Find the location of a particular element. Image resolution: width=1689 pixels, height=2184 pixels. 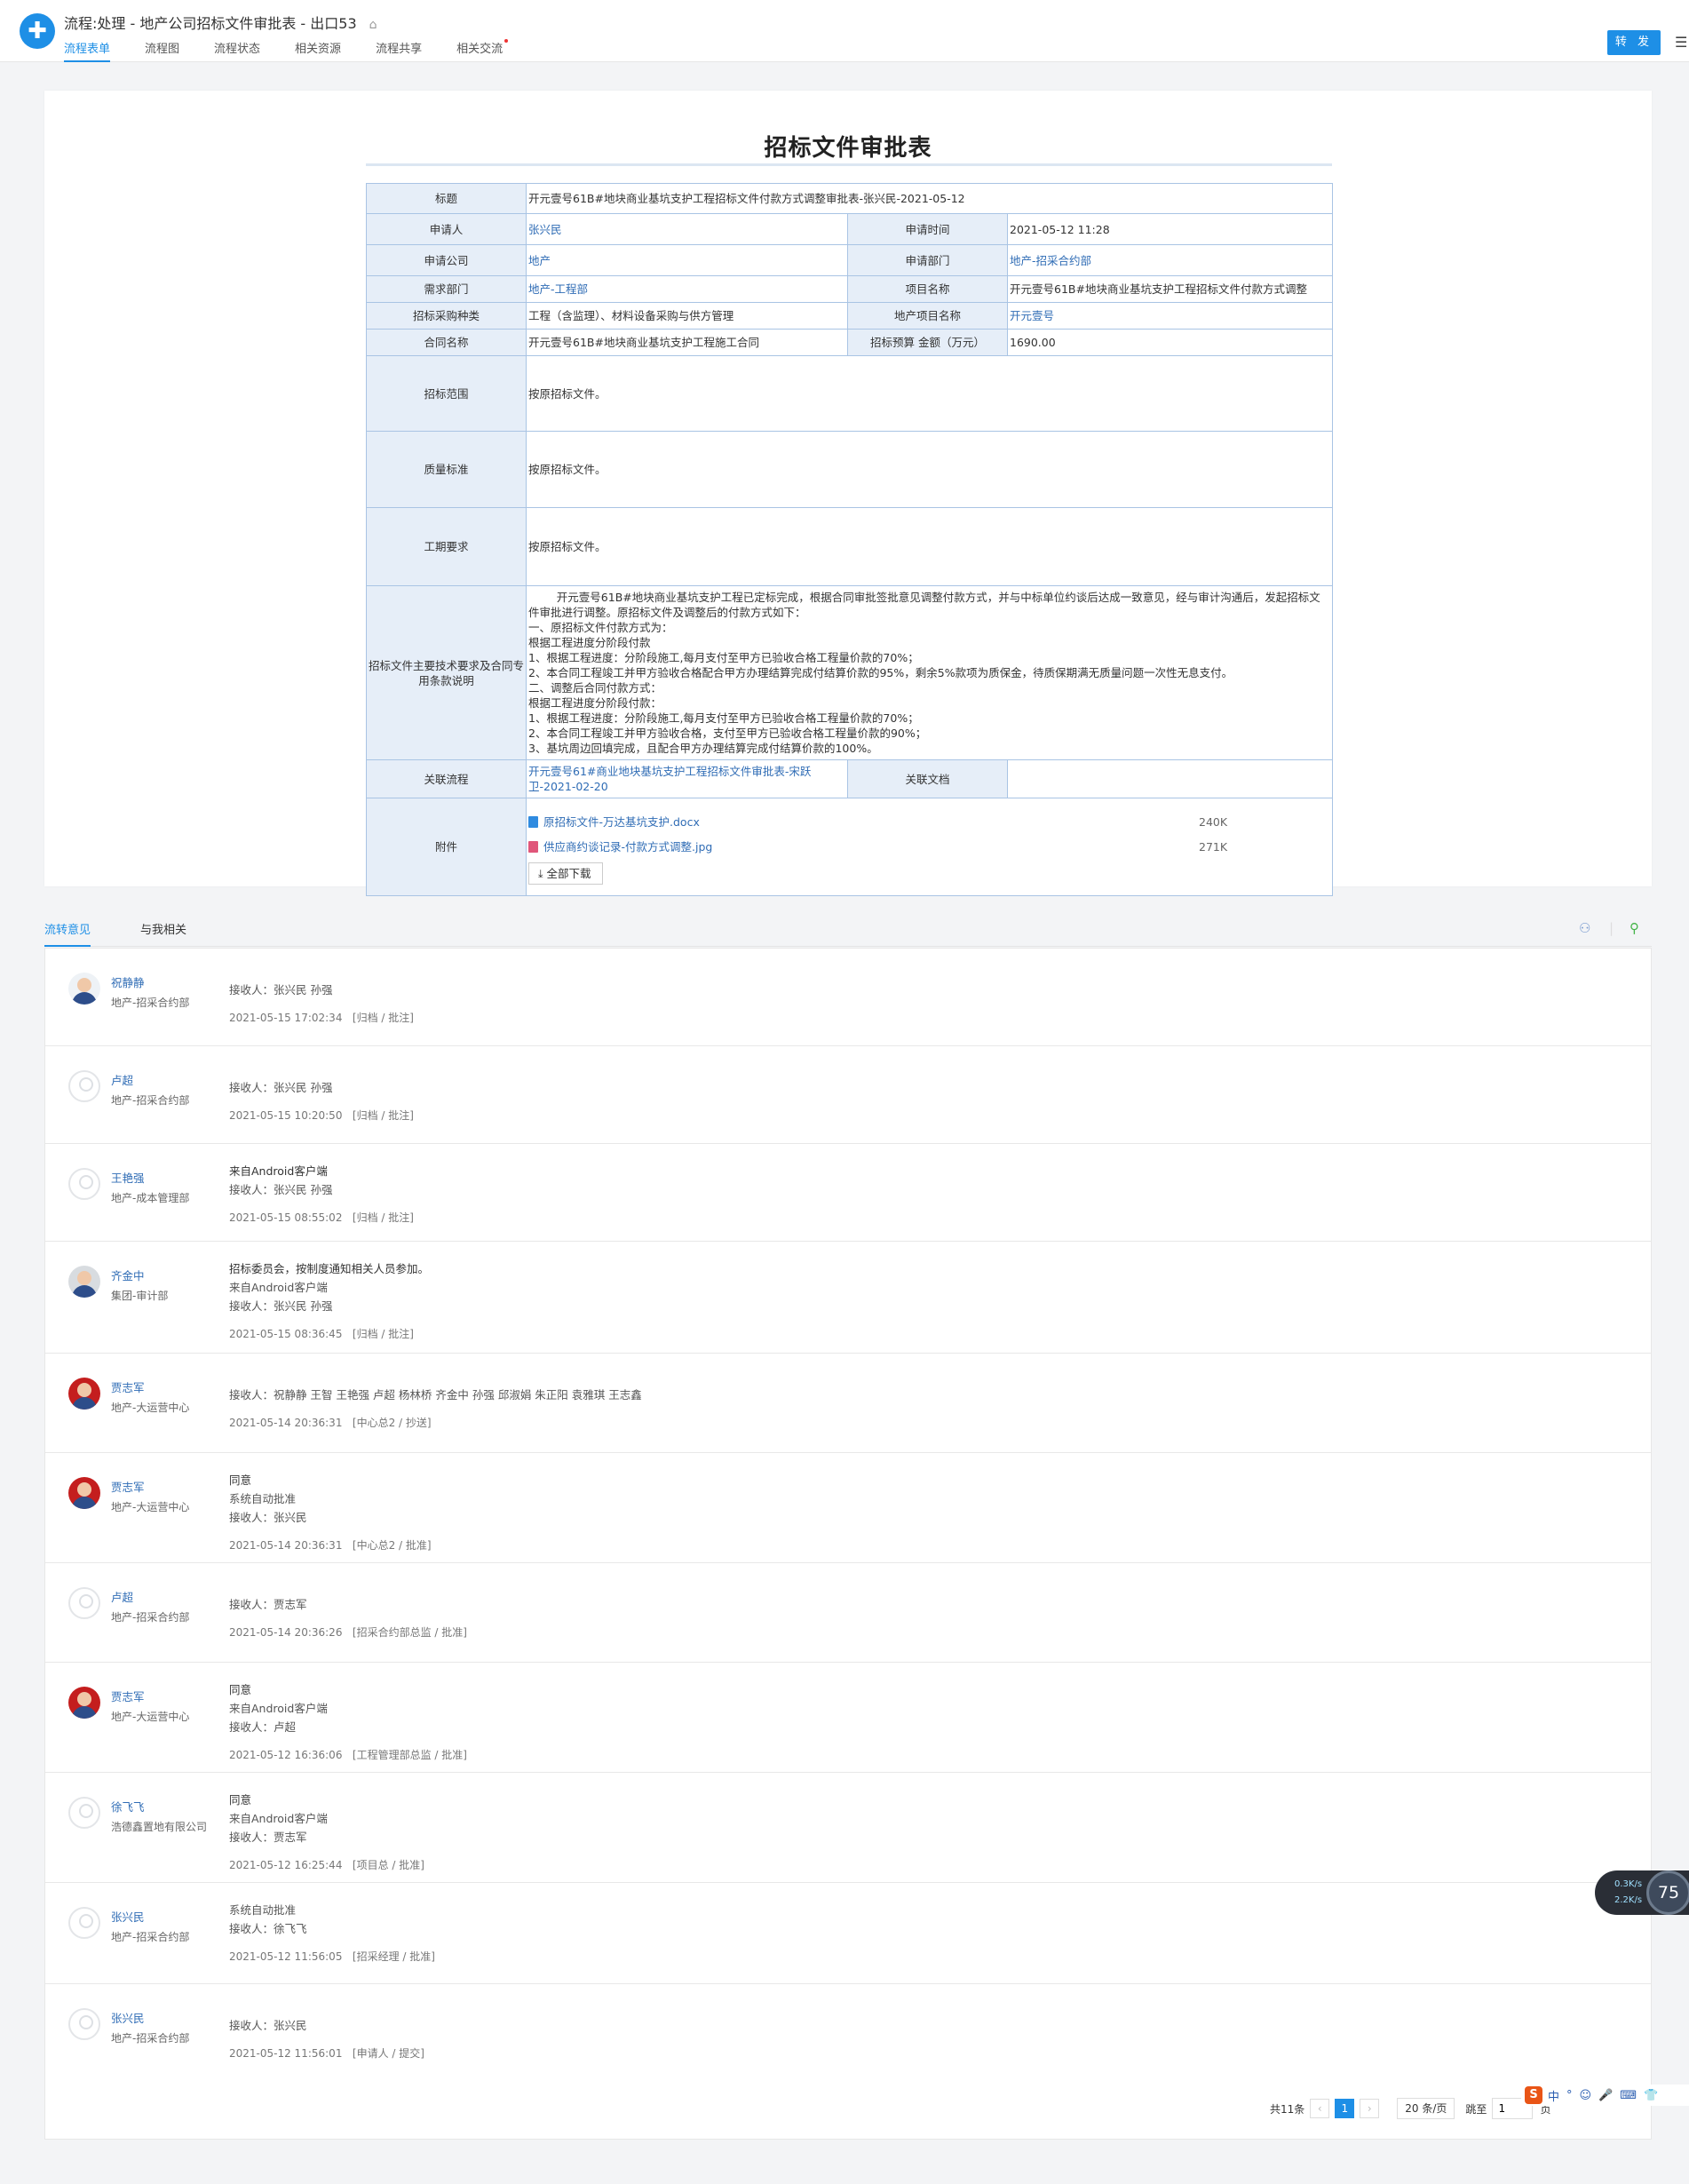

opinion-receivers: 接收人：徐飞飞 is located at coordinates (268, 1928).